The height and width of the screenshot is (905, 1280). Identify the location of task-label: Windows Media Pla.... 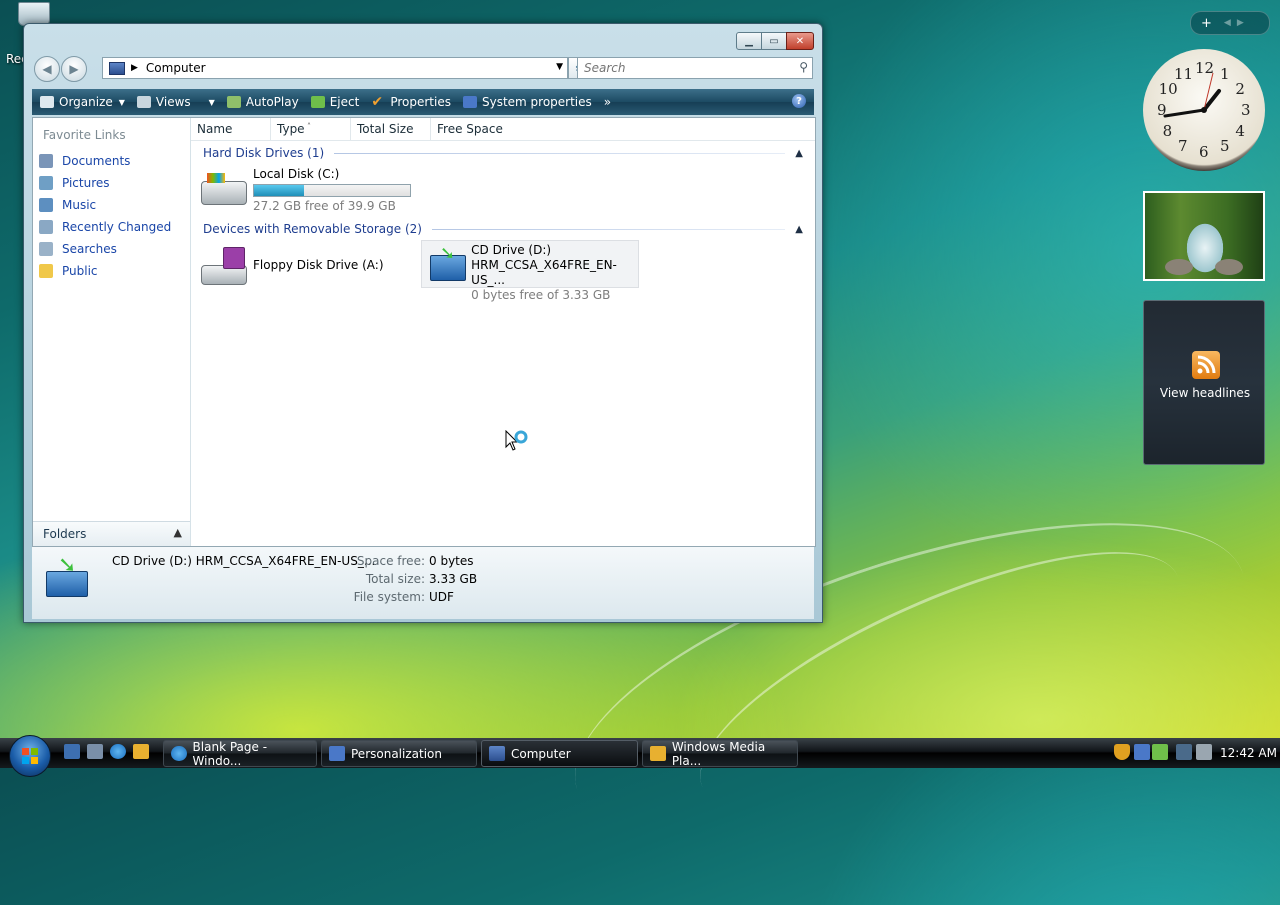
(718, 753).